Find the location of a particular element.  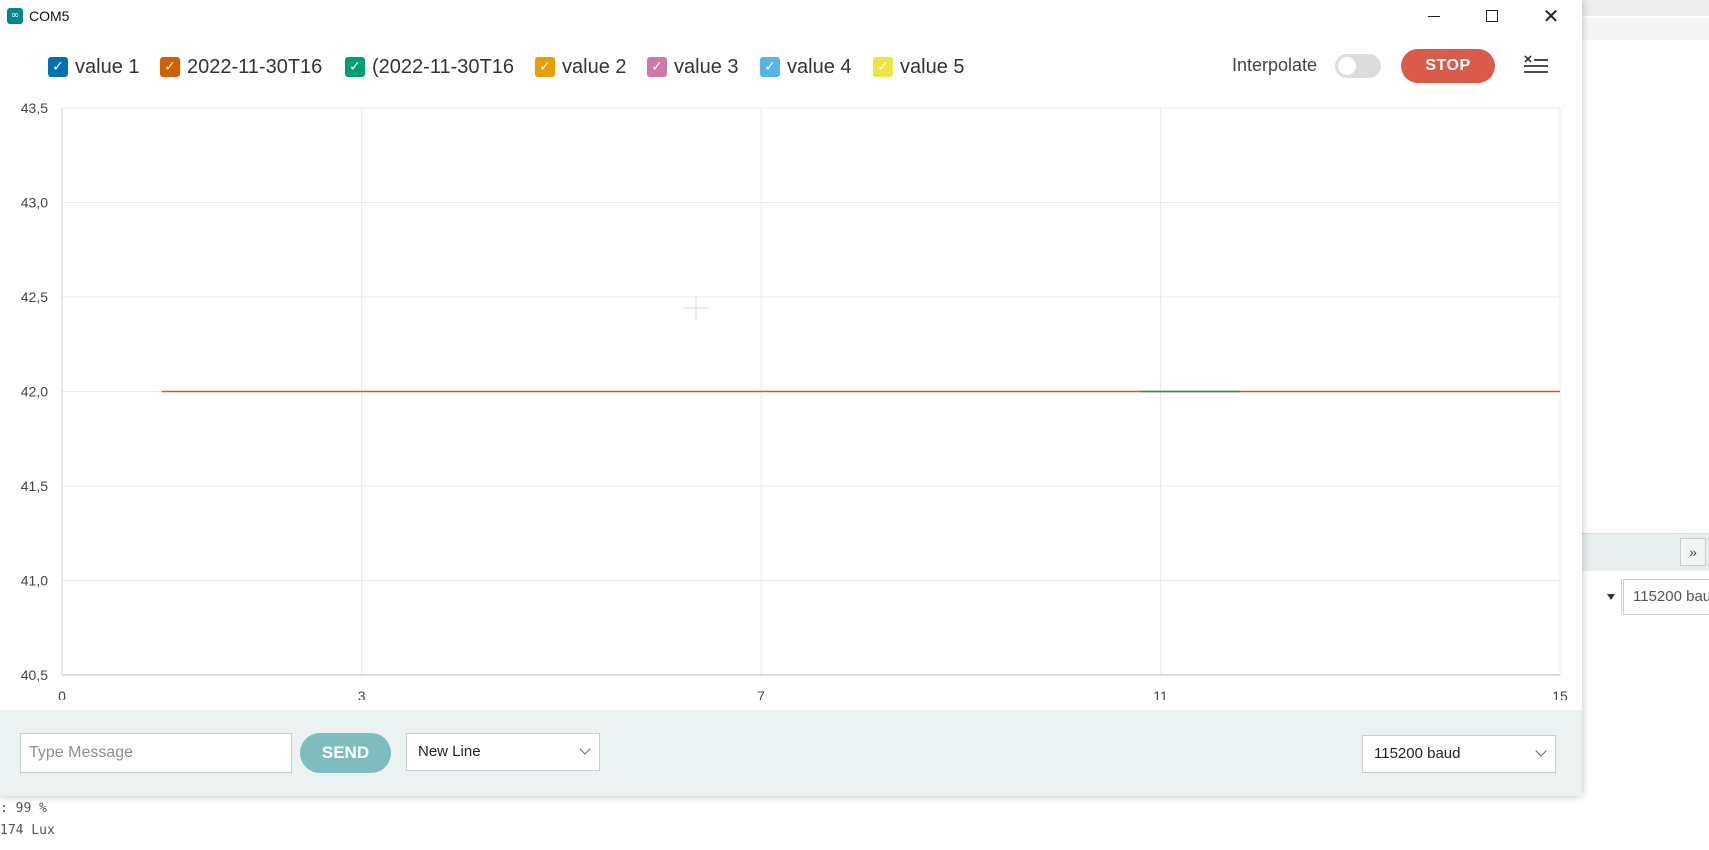

y-tick-label: 41,5 is located at coordinates (34, 486).